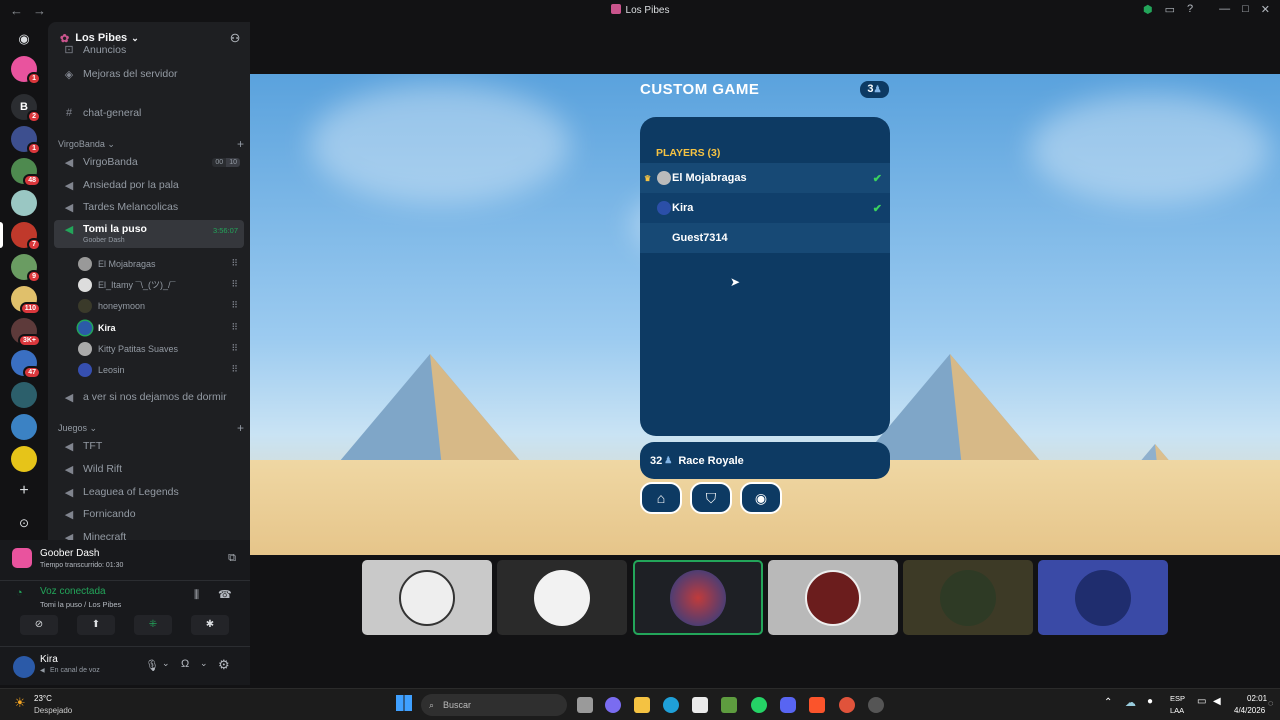 This screenshot has width=1280, height=720. I want to click on voice-channel-aver: ◀ a ver si nos dejamos de dormir, so click(149, 397).